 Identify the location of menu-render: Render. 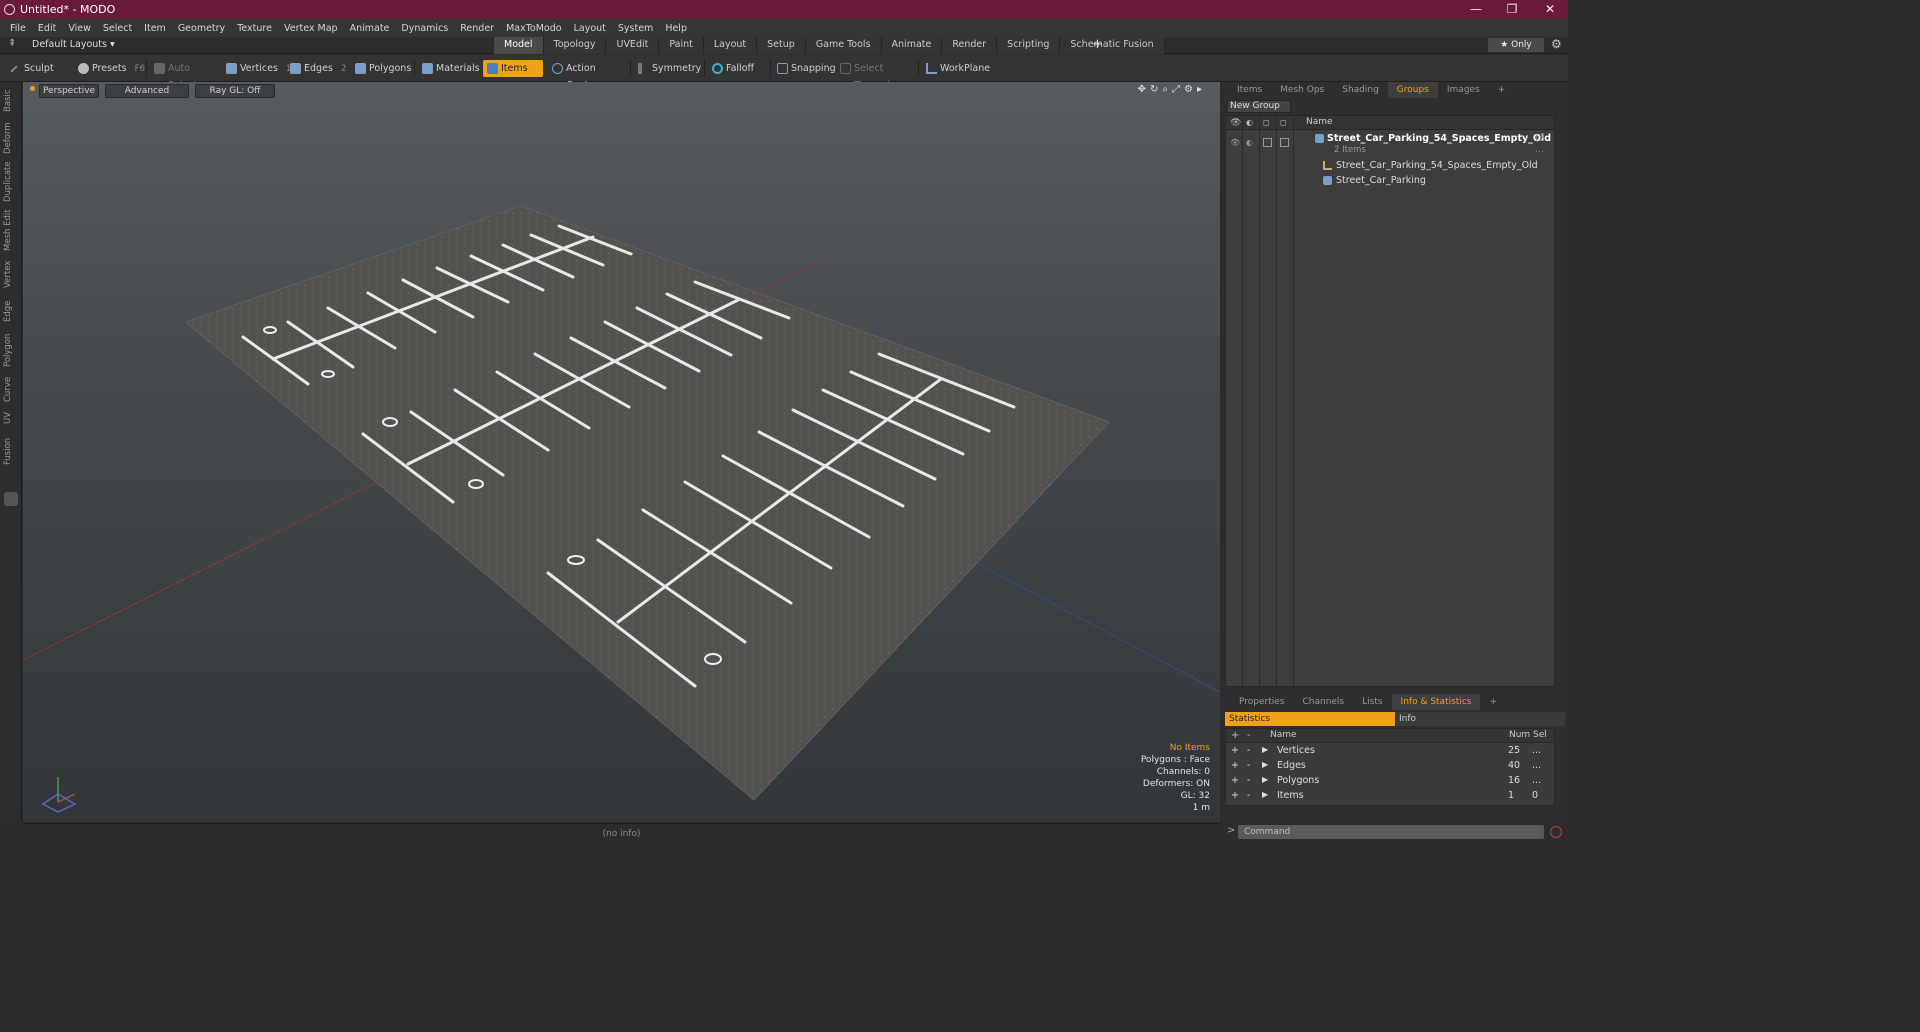
(477, 28).